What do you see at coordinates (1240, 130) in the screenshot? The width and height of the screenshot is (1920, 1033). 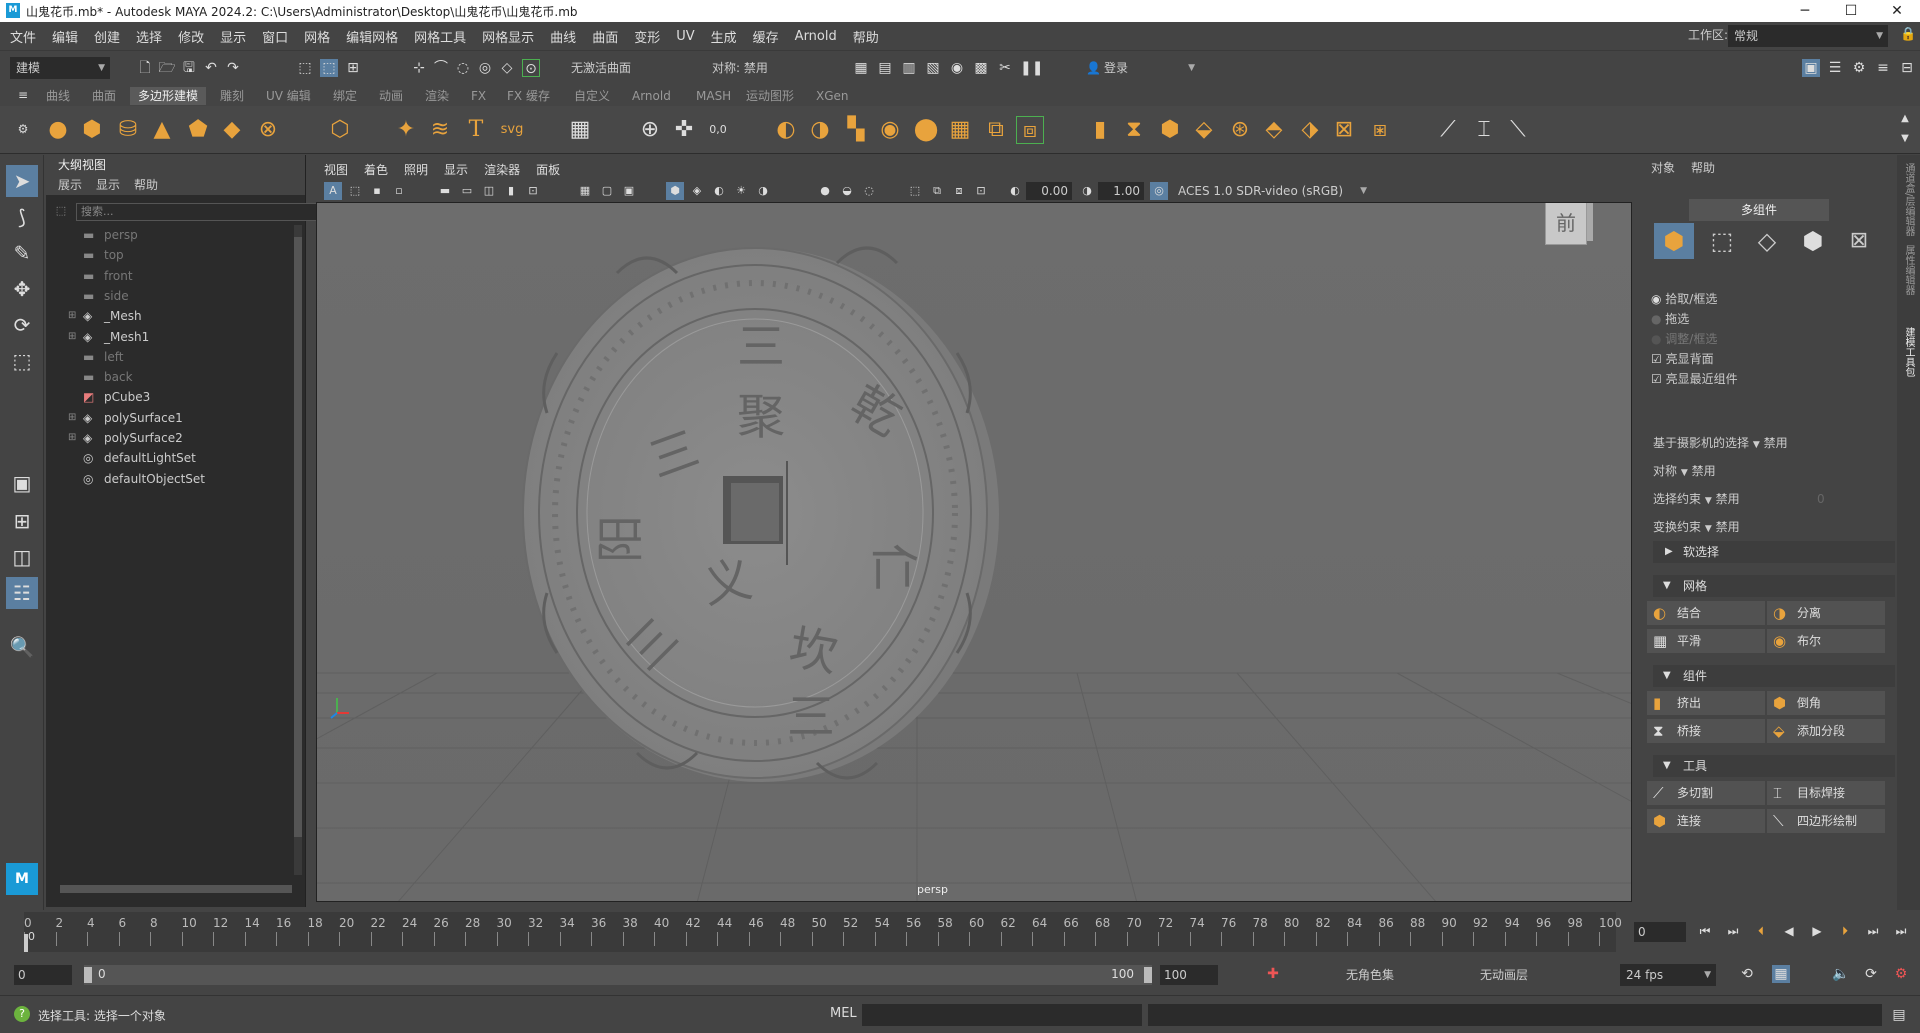 I see `circularize-icon: ⊛` at bounding box center [1240, 130].